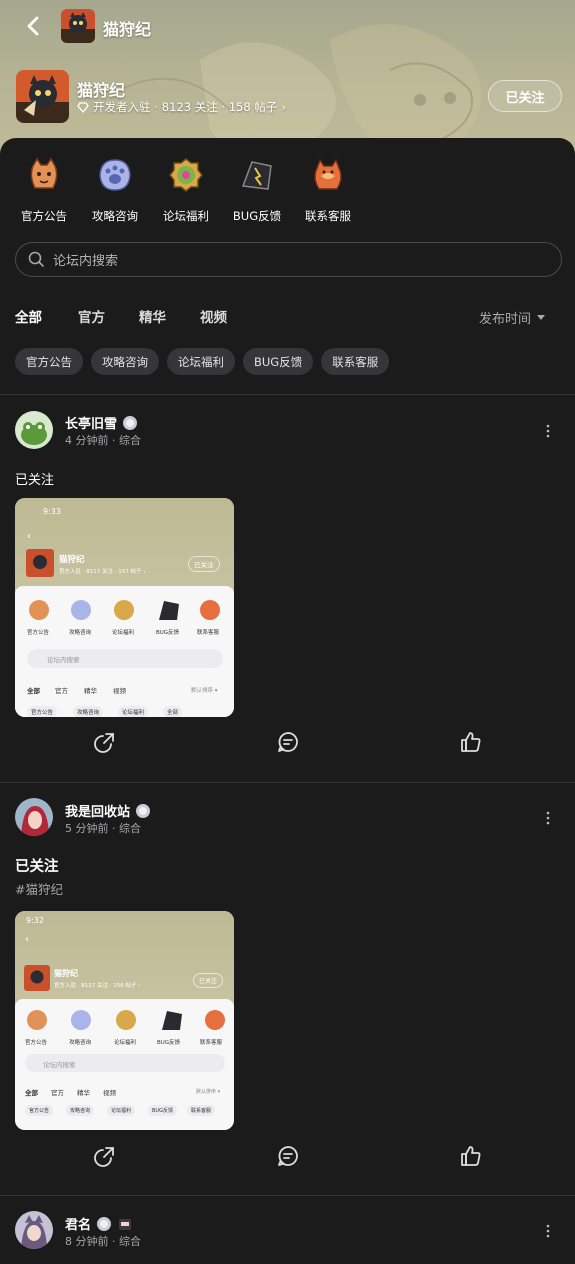 The height and width of the screenshot is (1264, 575). Describe the element at coordinates (127, 29) in the screenshot. I see `page-title: 猫狩纪` at that location.